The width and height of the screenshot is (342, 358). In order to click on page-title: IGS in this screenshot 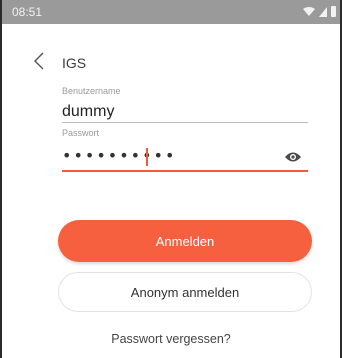, I will do `click(74, 63)`.